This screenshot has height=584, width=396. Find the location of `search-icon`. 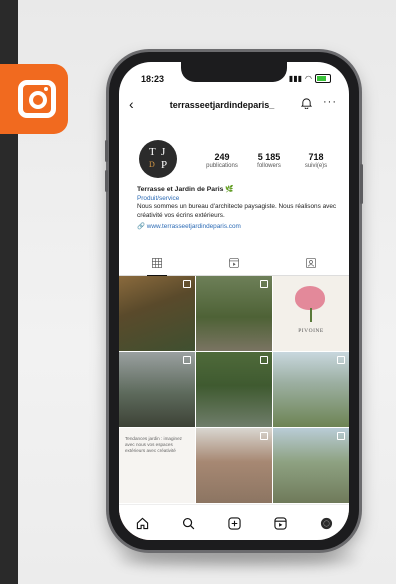

search-icon is located at coordinates (188, 523).